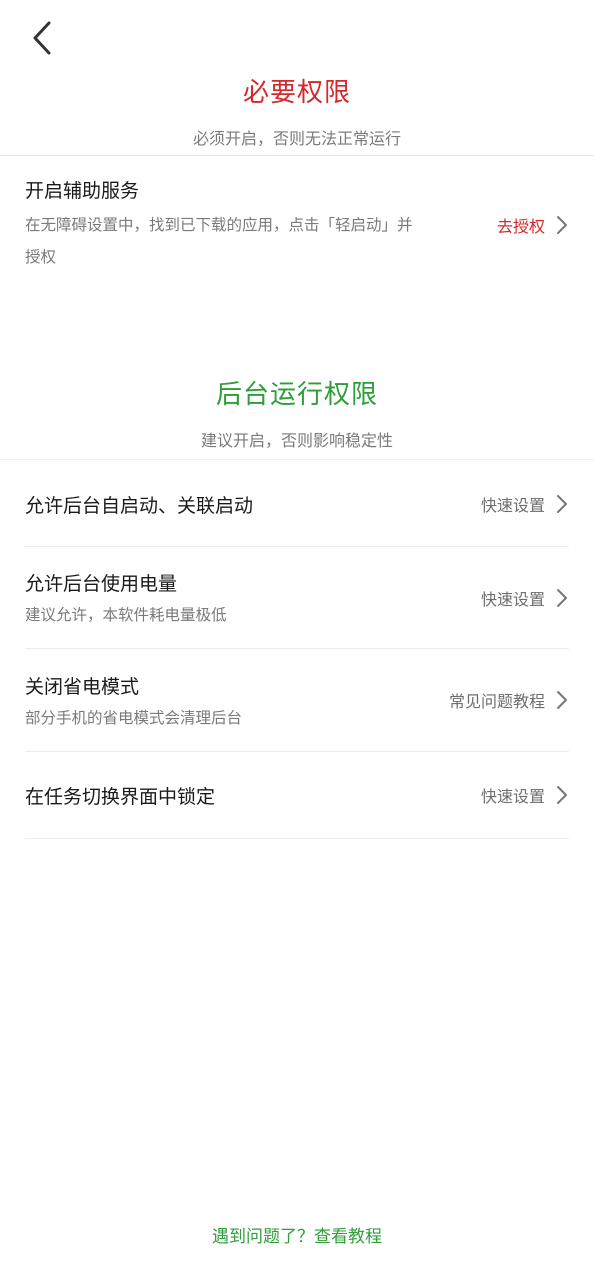  Describe the element at coordinates (82, 191) in the screenshot. I see `row-title: 开启辅助服务` at that location.